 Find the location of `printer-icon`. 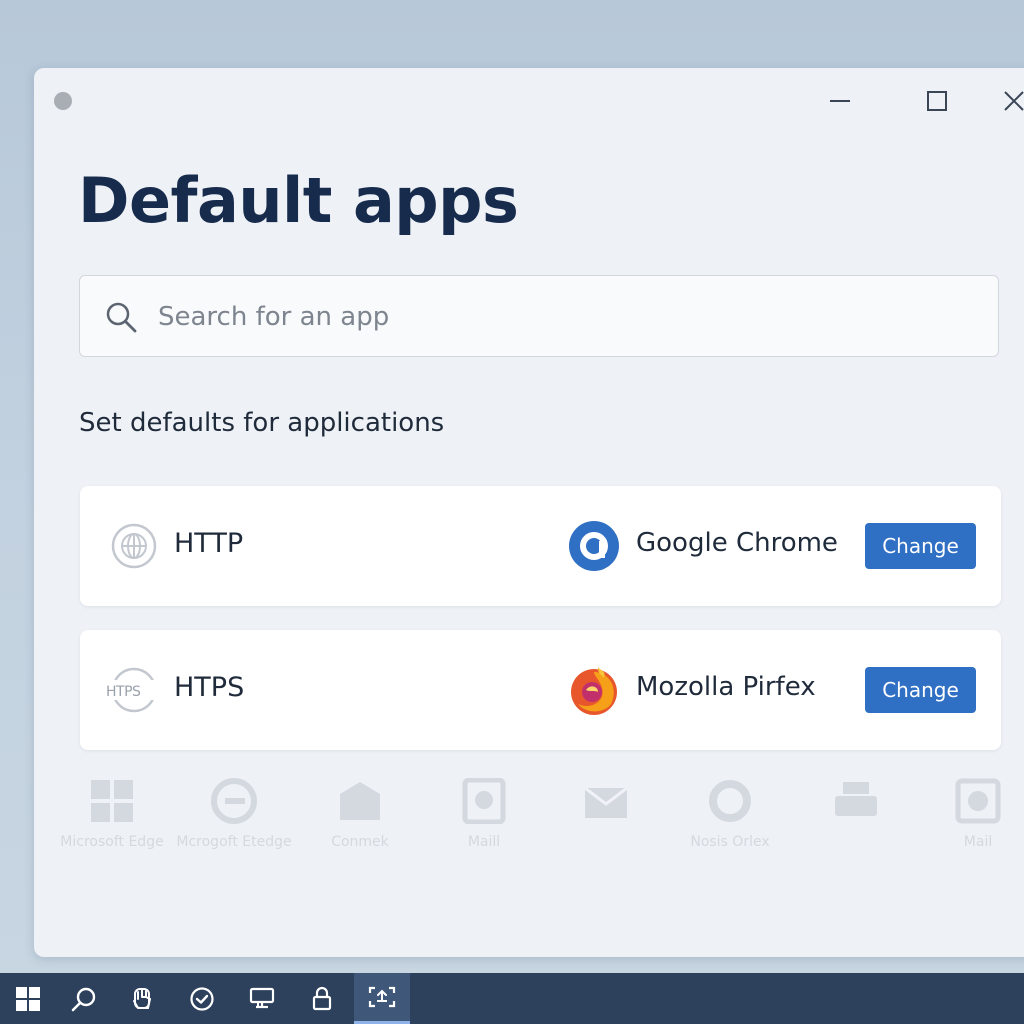

printer-icon is located at coordinates (856, 799).